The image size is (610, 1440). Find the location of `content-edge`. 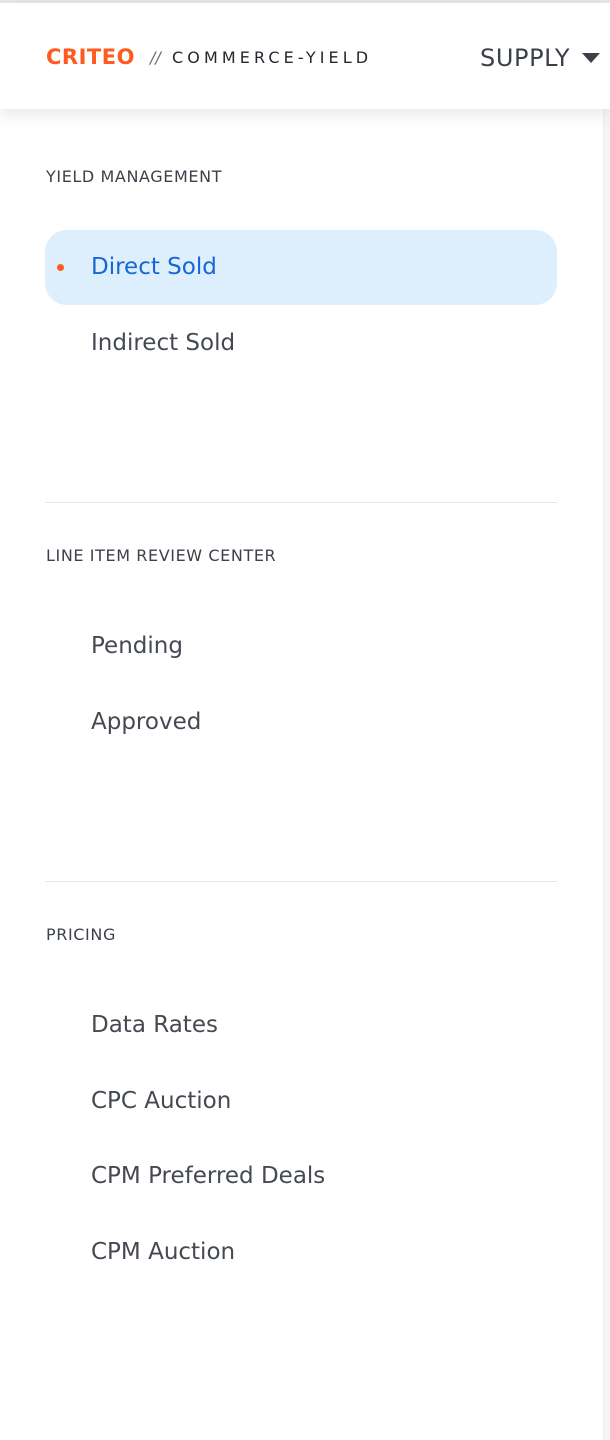

content-edge is located at coordinates (606, 774).